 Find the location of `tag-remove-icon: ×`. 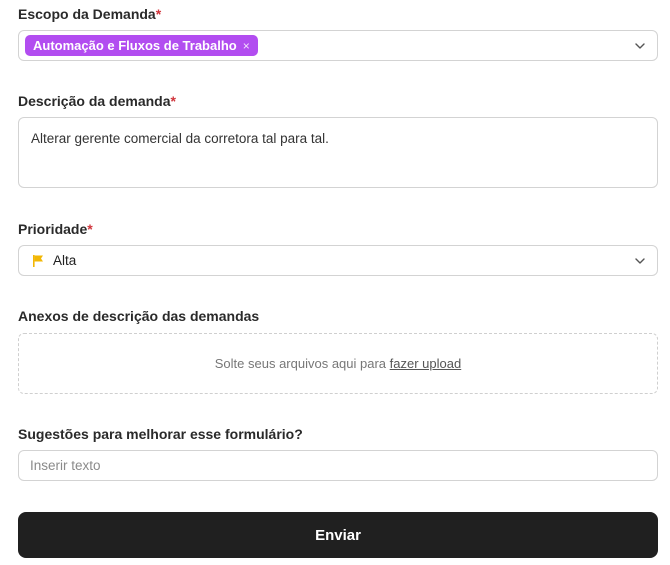

tag-remove-icon: × is located at coordinates (246, 46).